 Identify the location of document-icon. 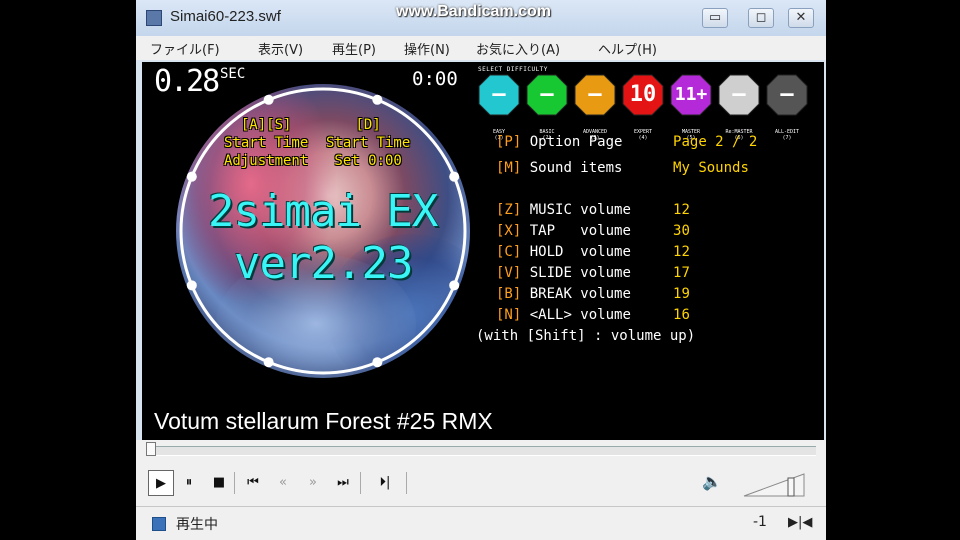
(159, 524).